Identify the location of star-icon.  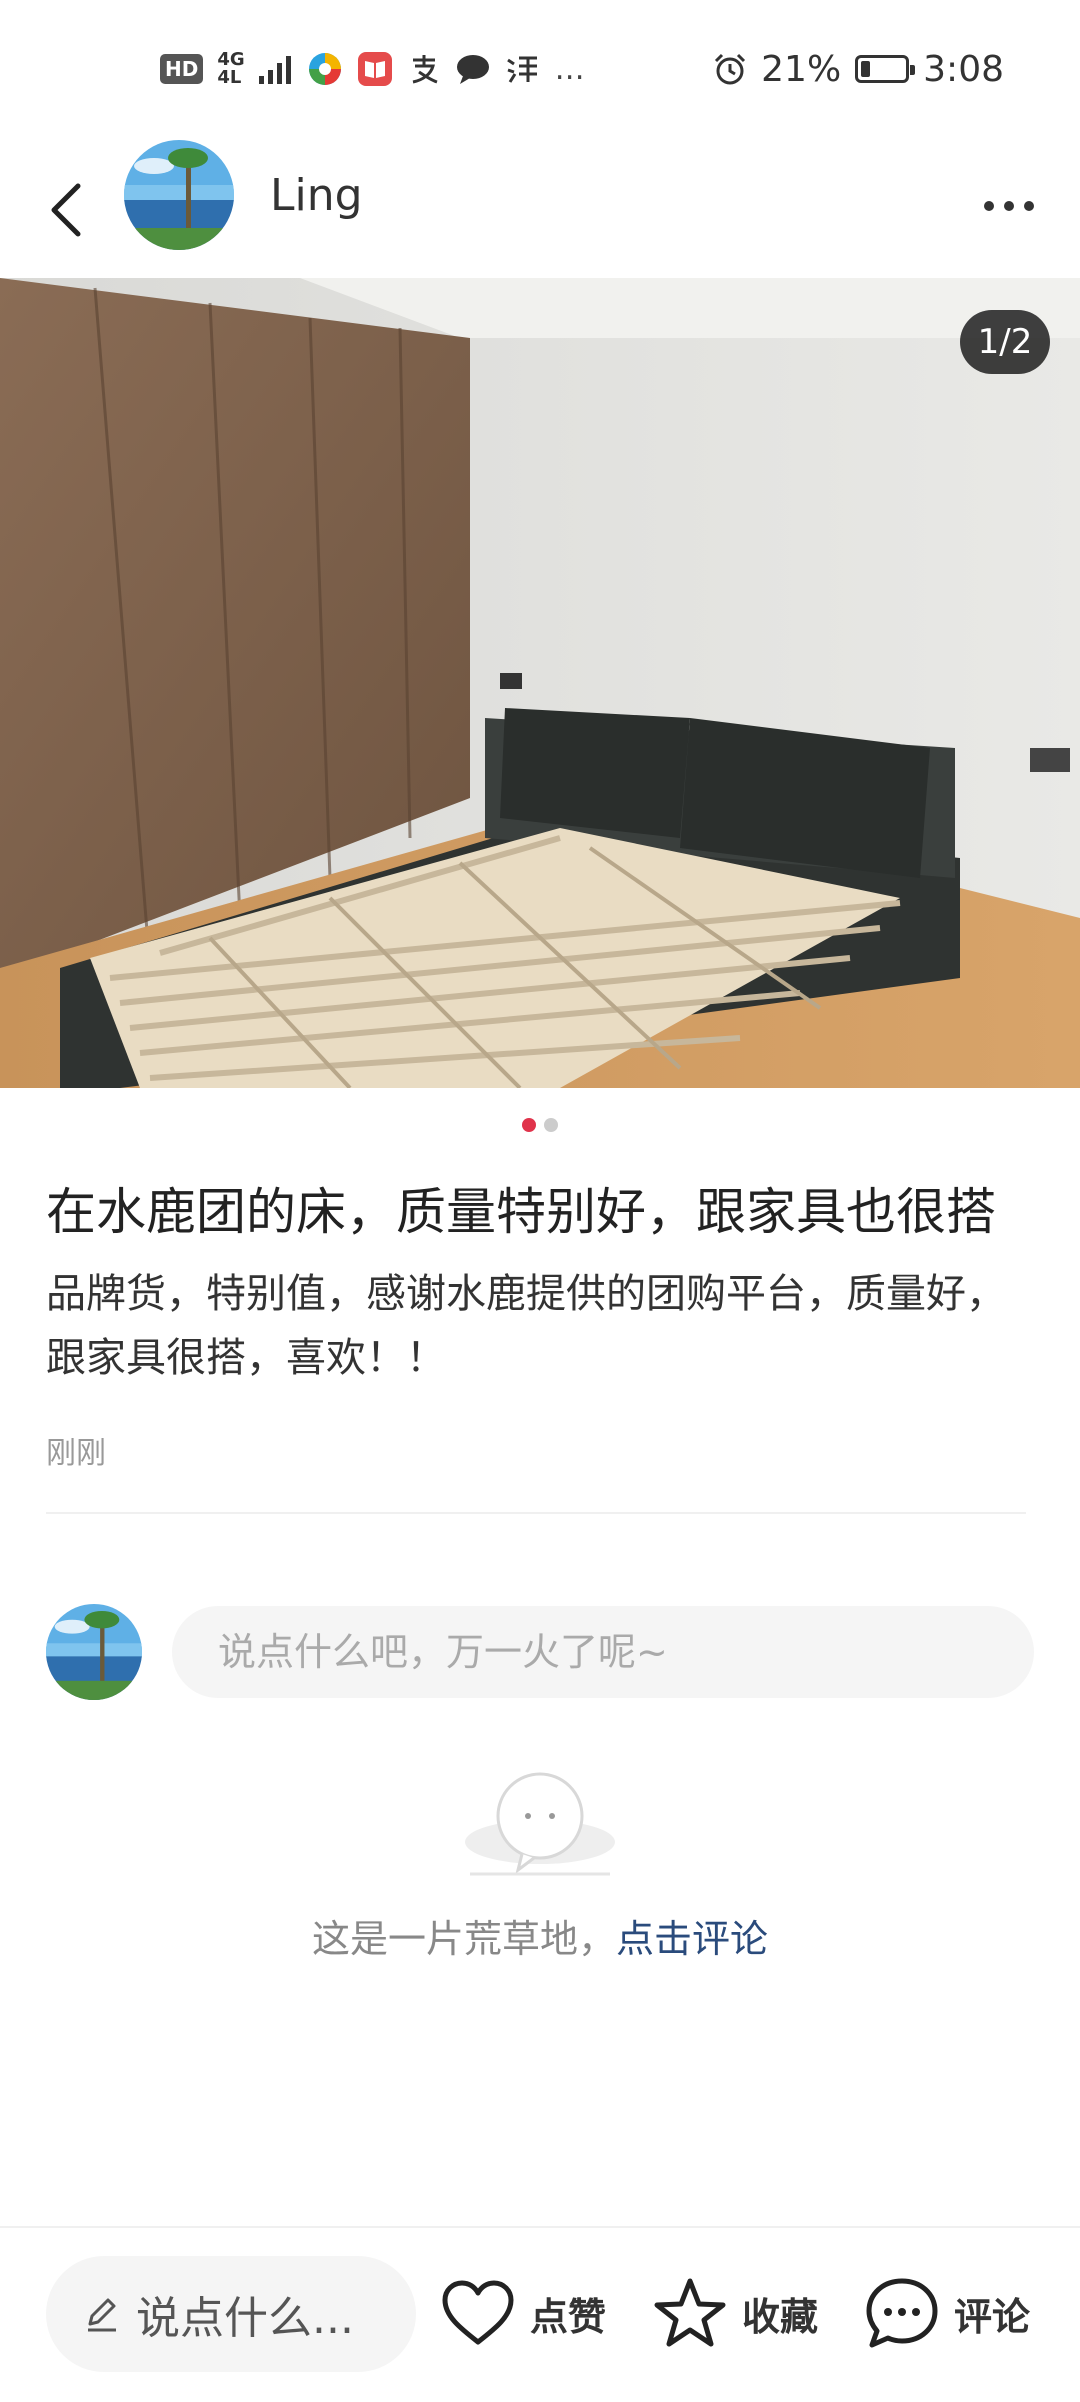
(690, 2312).